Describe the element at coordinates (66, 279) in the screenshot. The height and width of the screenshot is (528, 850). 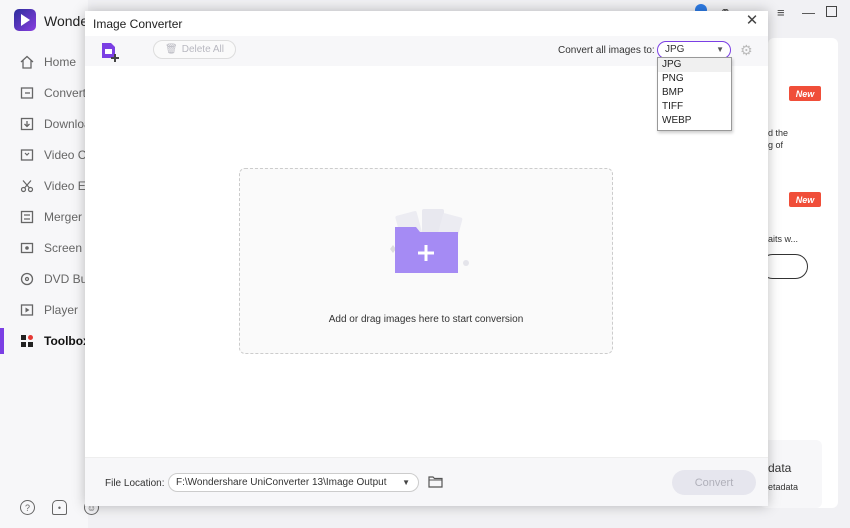
I see `sidebar-item-label: DVD Burner` at that location.